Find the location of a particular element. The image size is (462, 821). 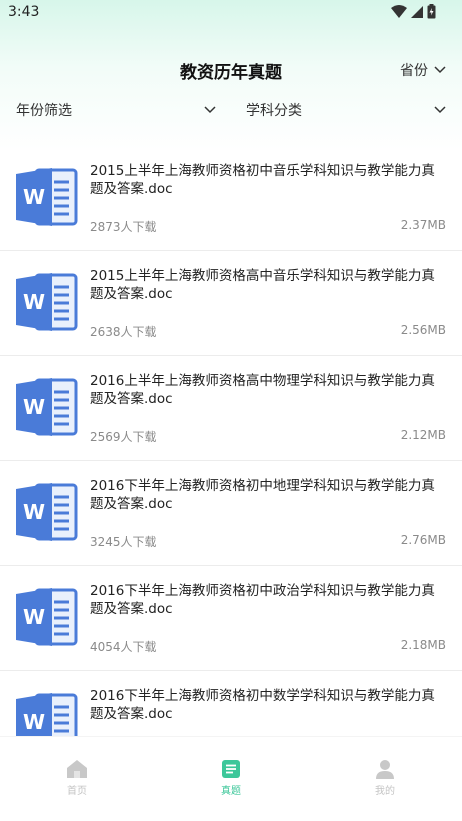

tab-mine-label: 我的 is located at coordinates (385, 791).